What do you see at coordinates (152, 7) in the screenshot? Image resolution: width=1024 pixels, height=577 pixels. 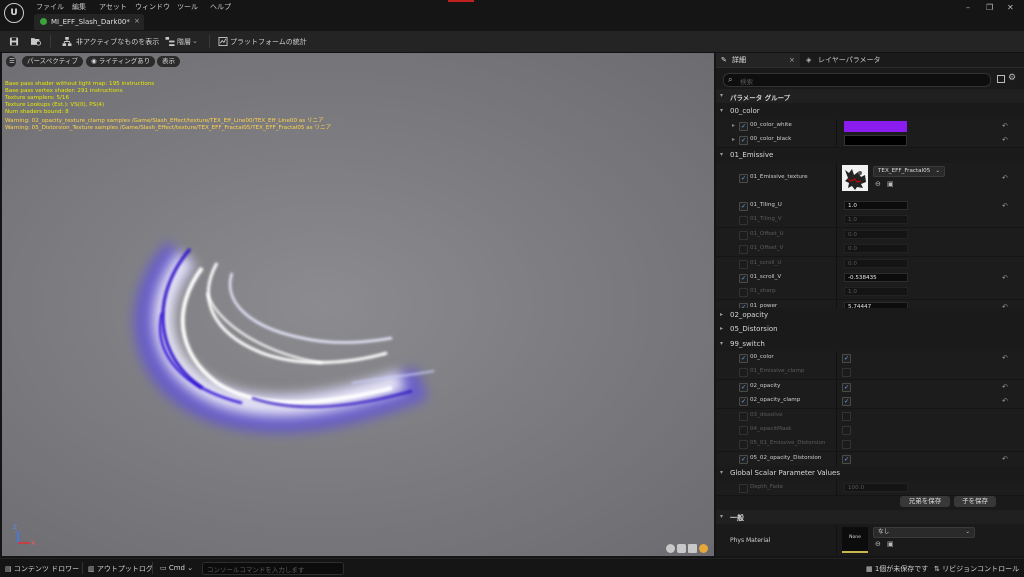 I see `menu-window: ウィンドウ` at bounding box center [152, 7].